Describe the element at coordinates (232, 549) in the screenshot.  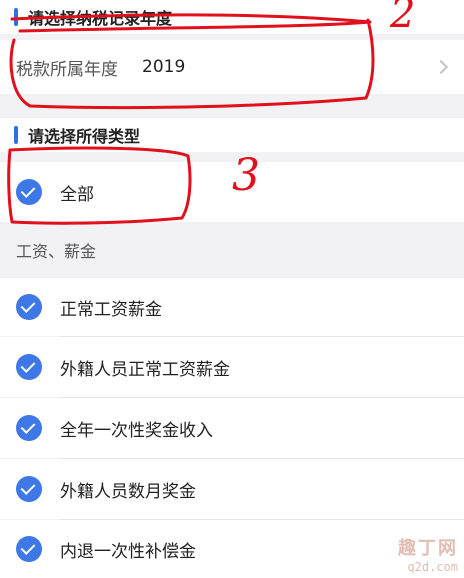
I see `option-item: 内退一次性补偿金` at that location.